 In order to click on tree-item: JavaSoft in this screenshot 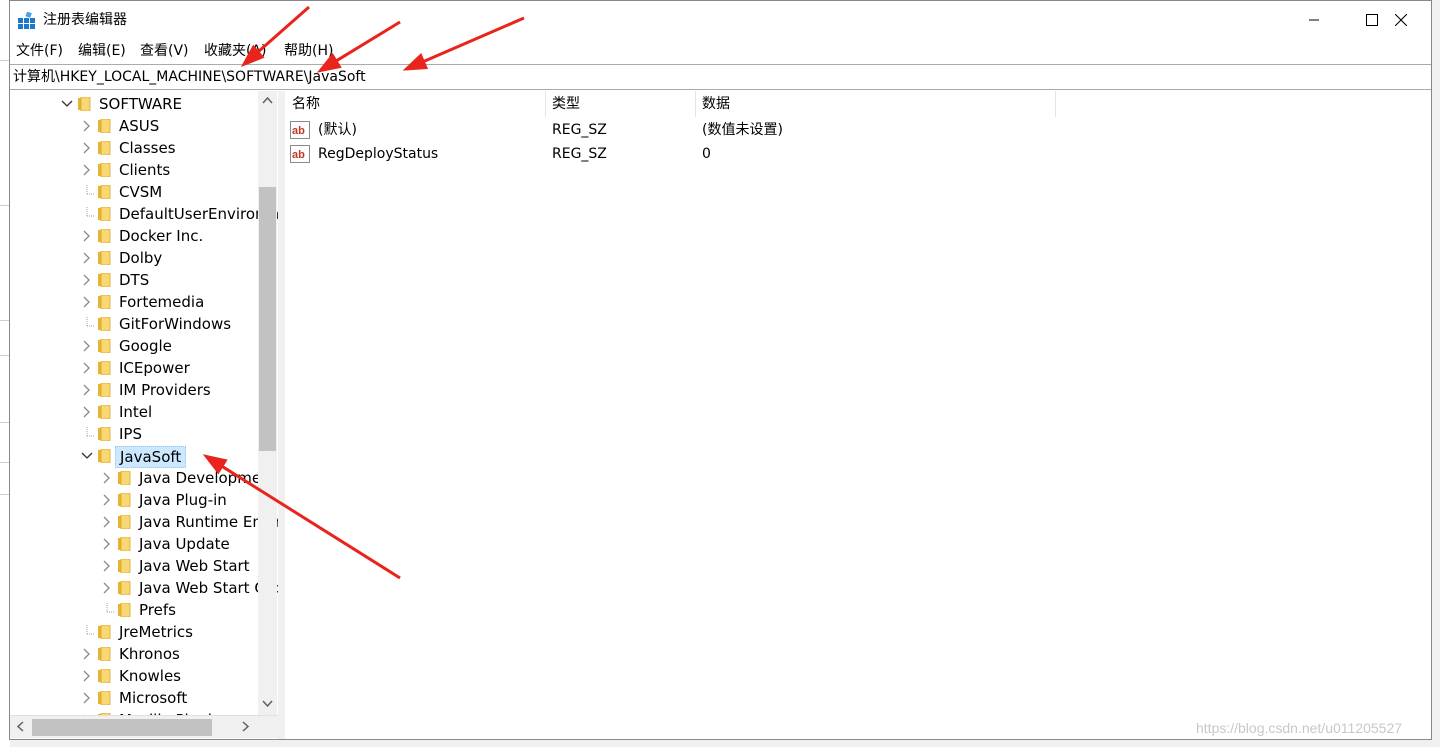, I will do `click(134, 456)`.